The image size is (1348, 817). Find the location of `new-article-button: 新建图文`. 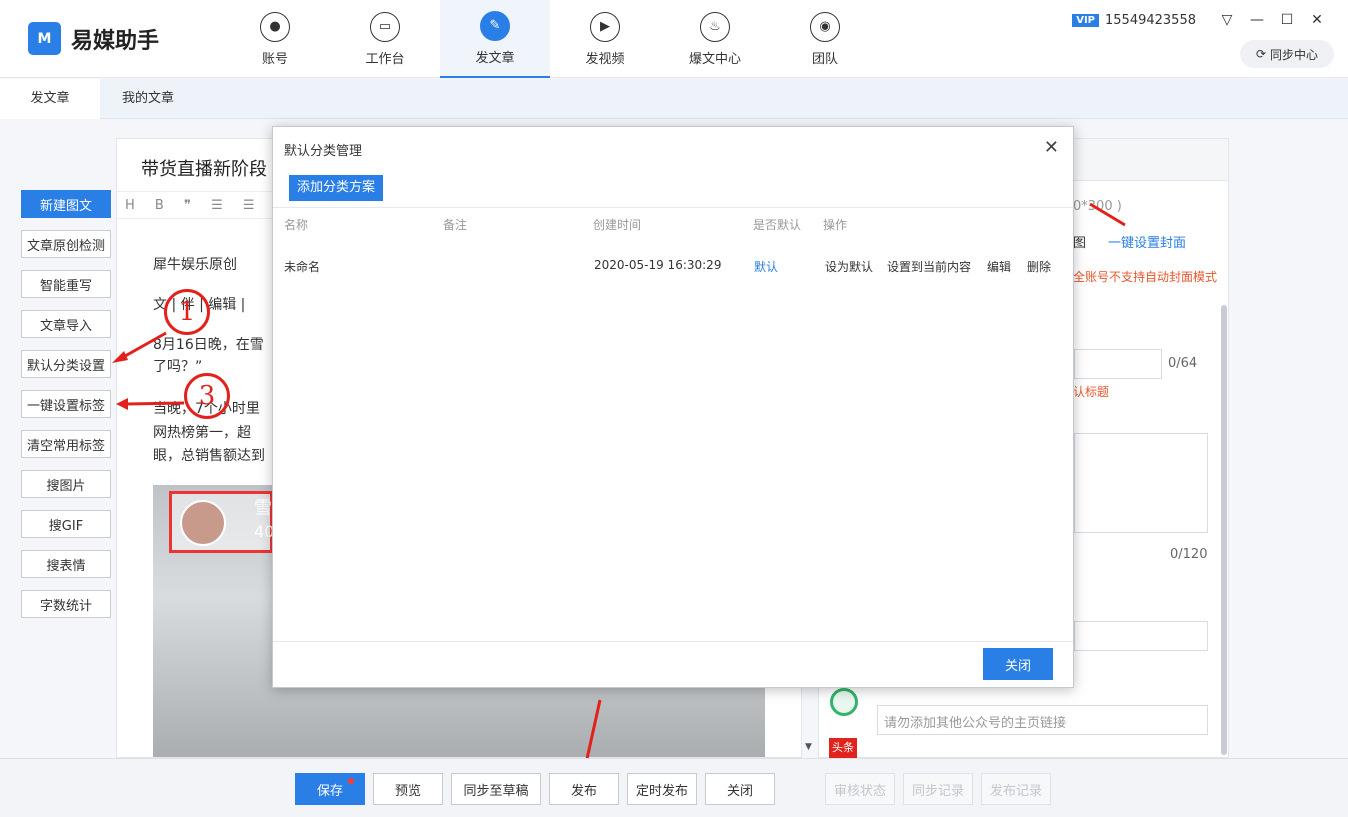

new-article-button: 新建图文 is located at coordinates (66, 204).